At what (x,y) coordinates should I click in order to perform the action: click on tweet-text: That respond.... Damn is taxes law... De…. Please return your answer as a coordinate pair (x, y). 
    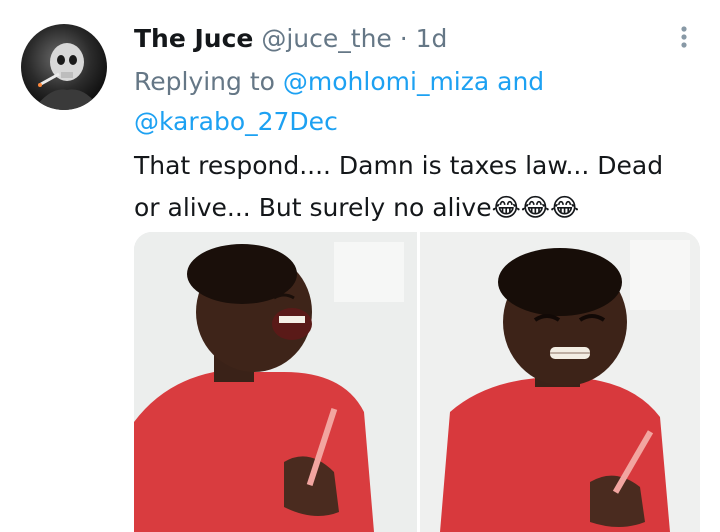
    Looking at the image, I should click on (399, 186).